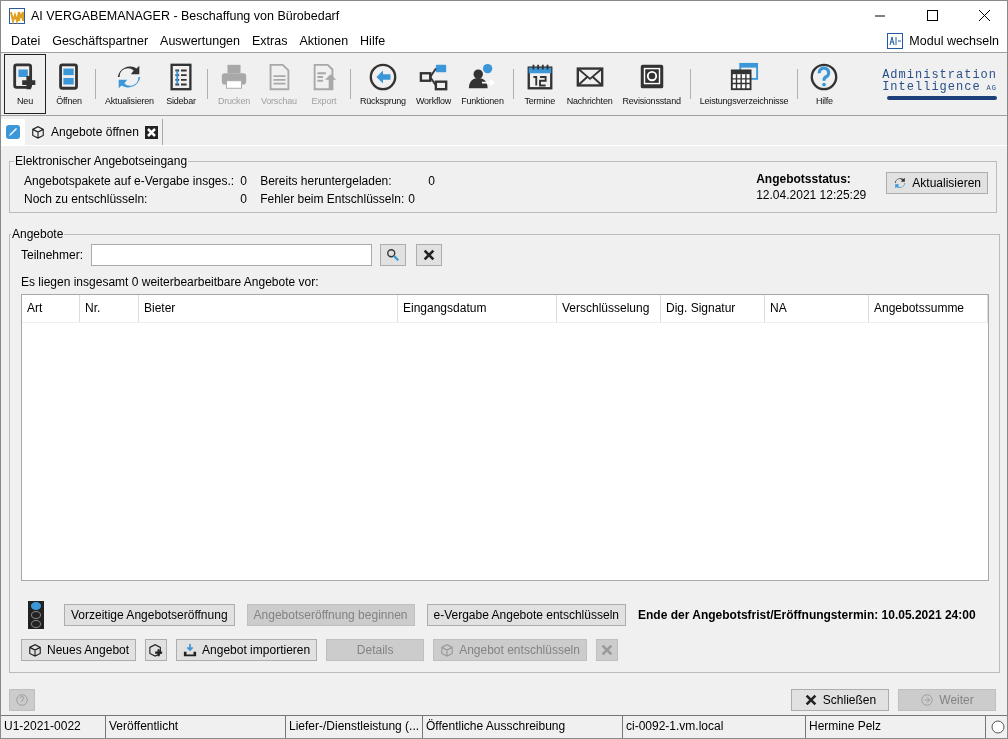 This screenshot has width=1008, height=739. Describe the element at coordinates (53, 727) in the screenshot. I see `status-cell: U1-2021-0022` at that location.